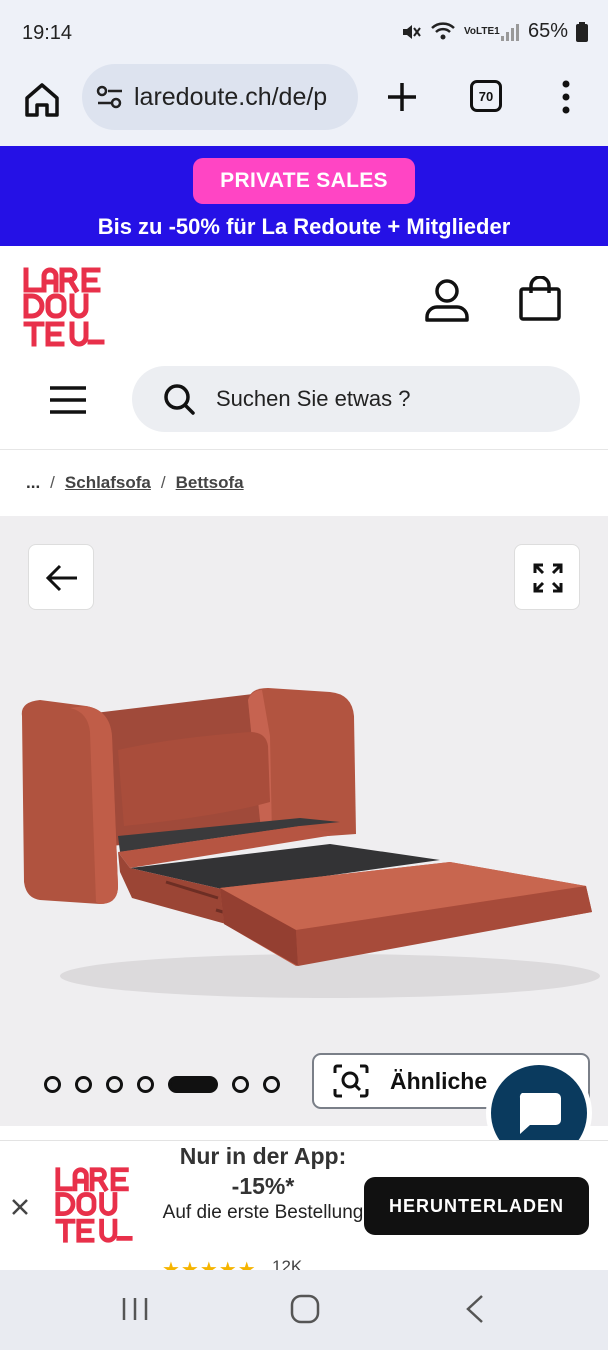 This screenshot has width=608, height=1350. Describe the element at coordinates (304, 181) in the screenshot. I see `private-sales-badge: PRIVATE SALES` at that location.